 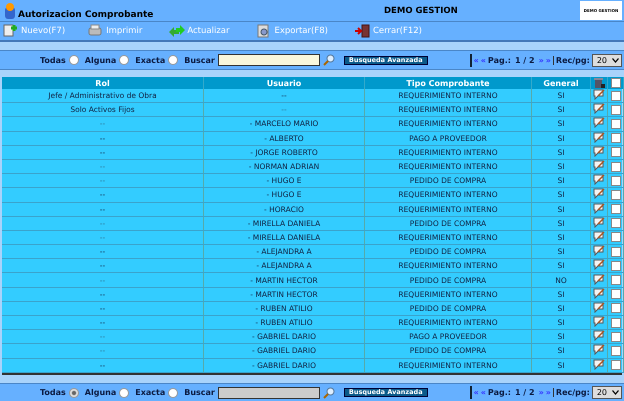 I want to click on search-label: Buscar, so click(x=199, y=60).